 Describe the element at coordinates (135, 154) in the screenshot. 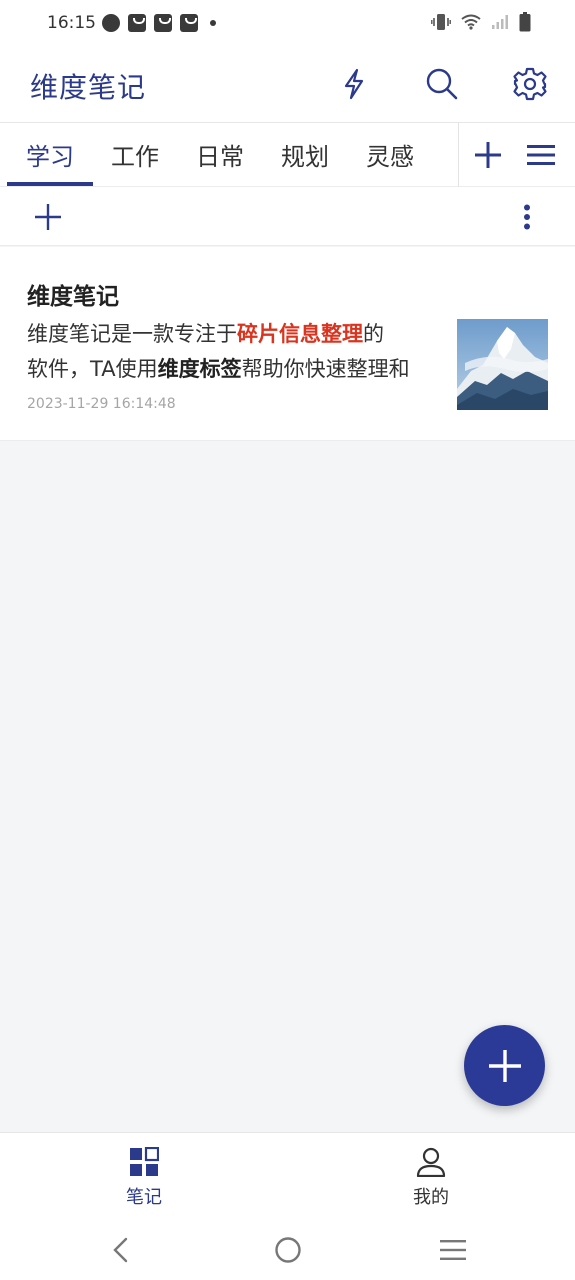

I see `tab-work: 工作` at that location.